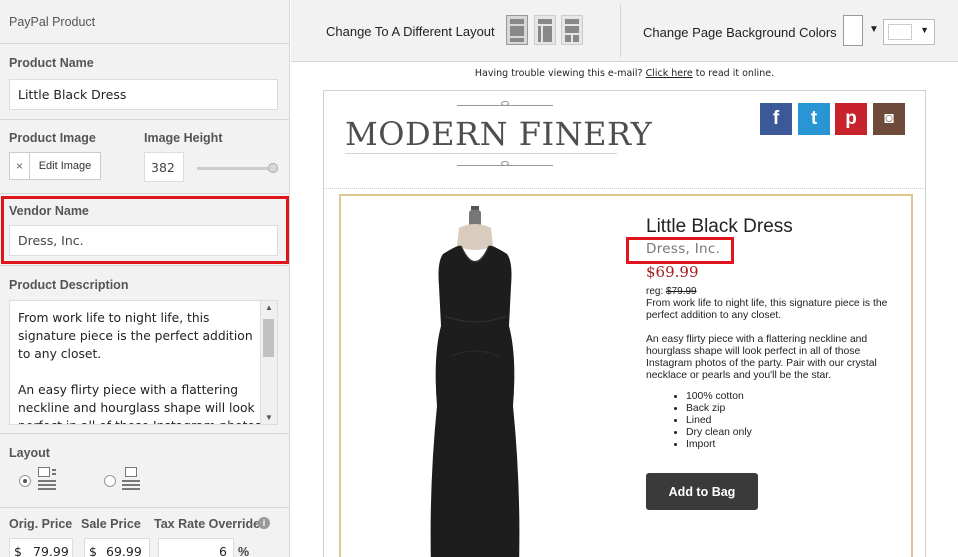 The height and width of the screenshot is (557, 958). I want to click on vendor-name-highlight, so click(145, 230).